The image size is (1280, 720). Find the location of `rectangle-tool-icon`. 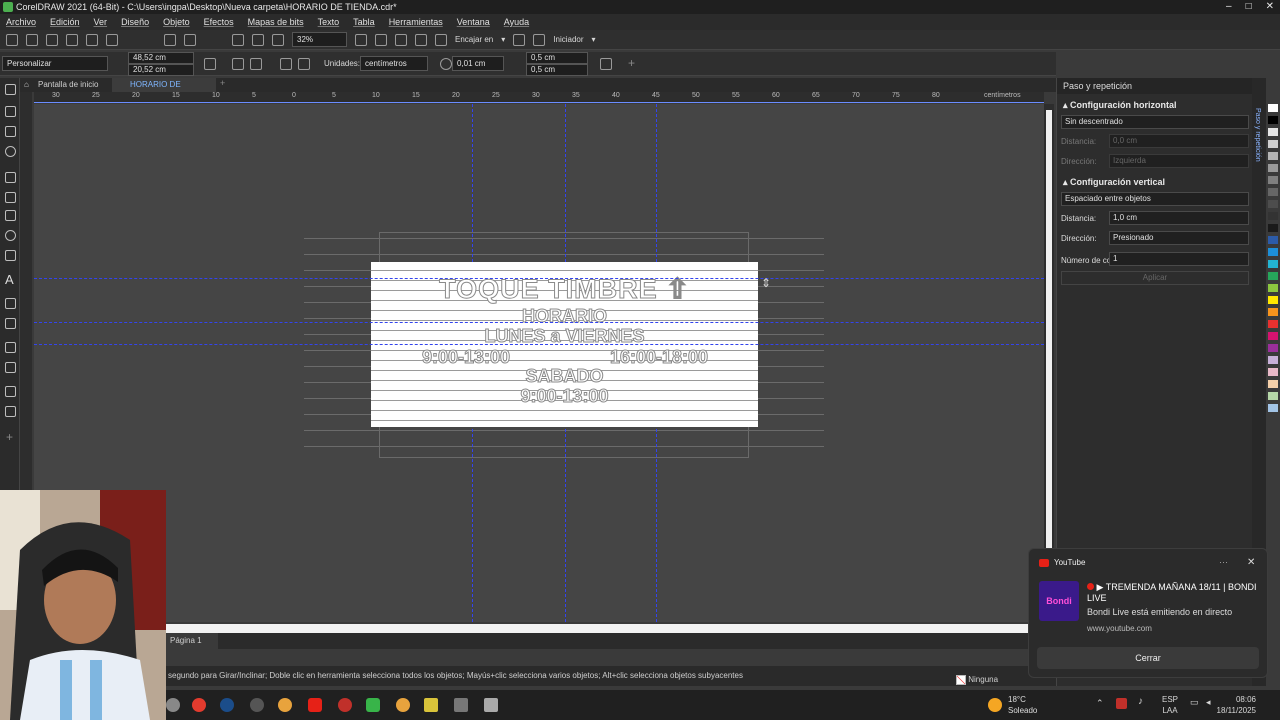

rectangle-tool-icon is located at coordinates (10, 215).